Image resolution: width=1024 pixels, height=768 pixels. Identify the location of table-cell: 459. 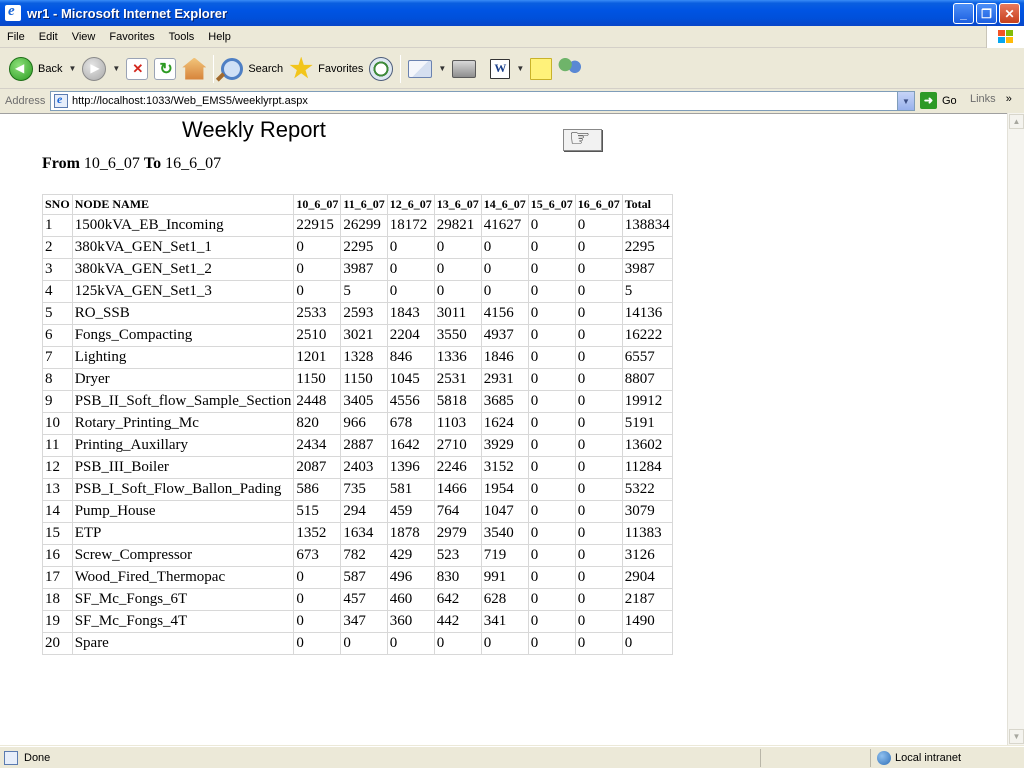
(410, 511).